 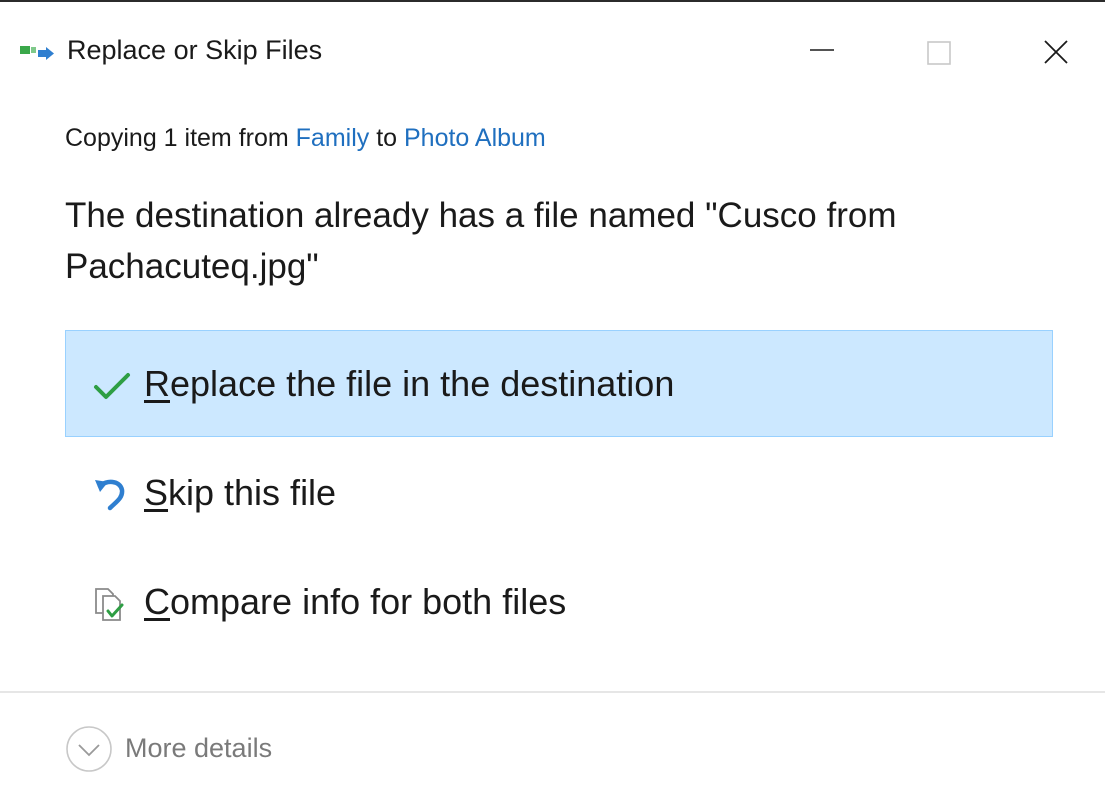 What do you see at coordinates (157, 601) in the screenshot?
I see `compare-accelerator: C` at bounding box center [157, 601].